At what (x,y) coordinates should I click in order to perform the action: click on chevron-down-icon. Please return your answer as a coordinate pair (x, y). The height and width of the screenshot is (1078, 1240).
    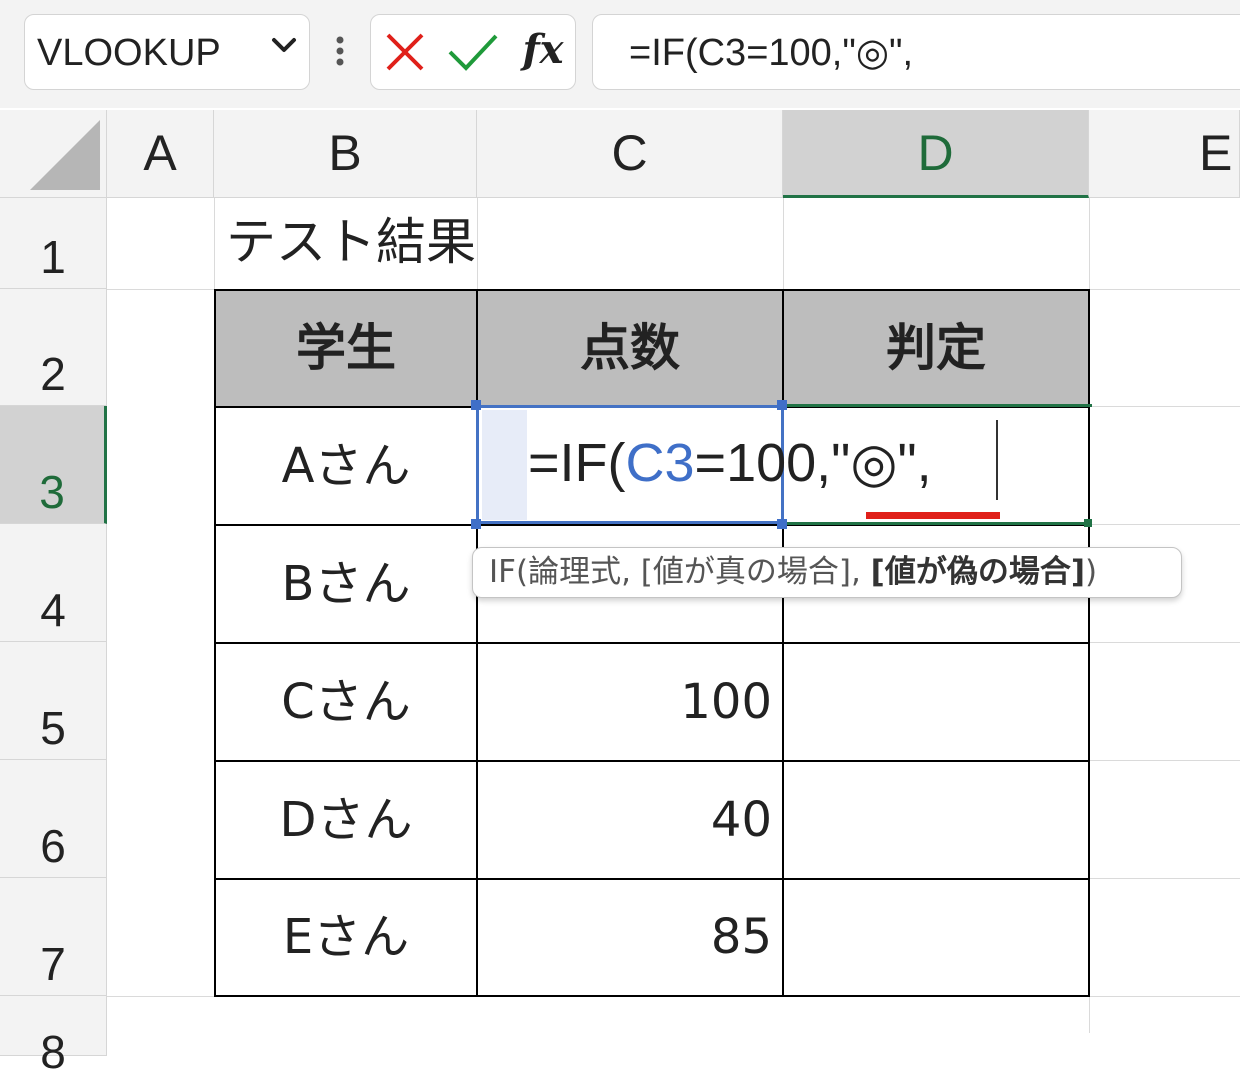
    Looking at the image, I should click on (284, 45).